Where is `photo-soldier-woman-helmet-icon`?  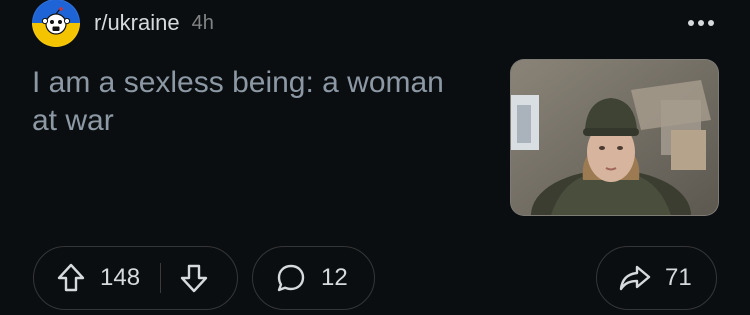 photo-soldier-woman-helmet-icon is located at coordinates (614, 137).